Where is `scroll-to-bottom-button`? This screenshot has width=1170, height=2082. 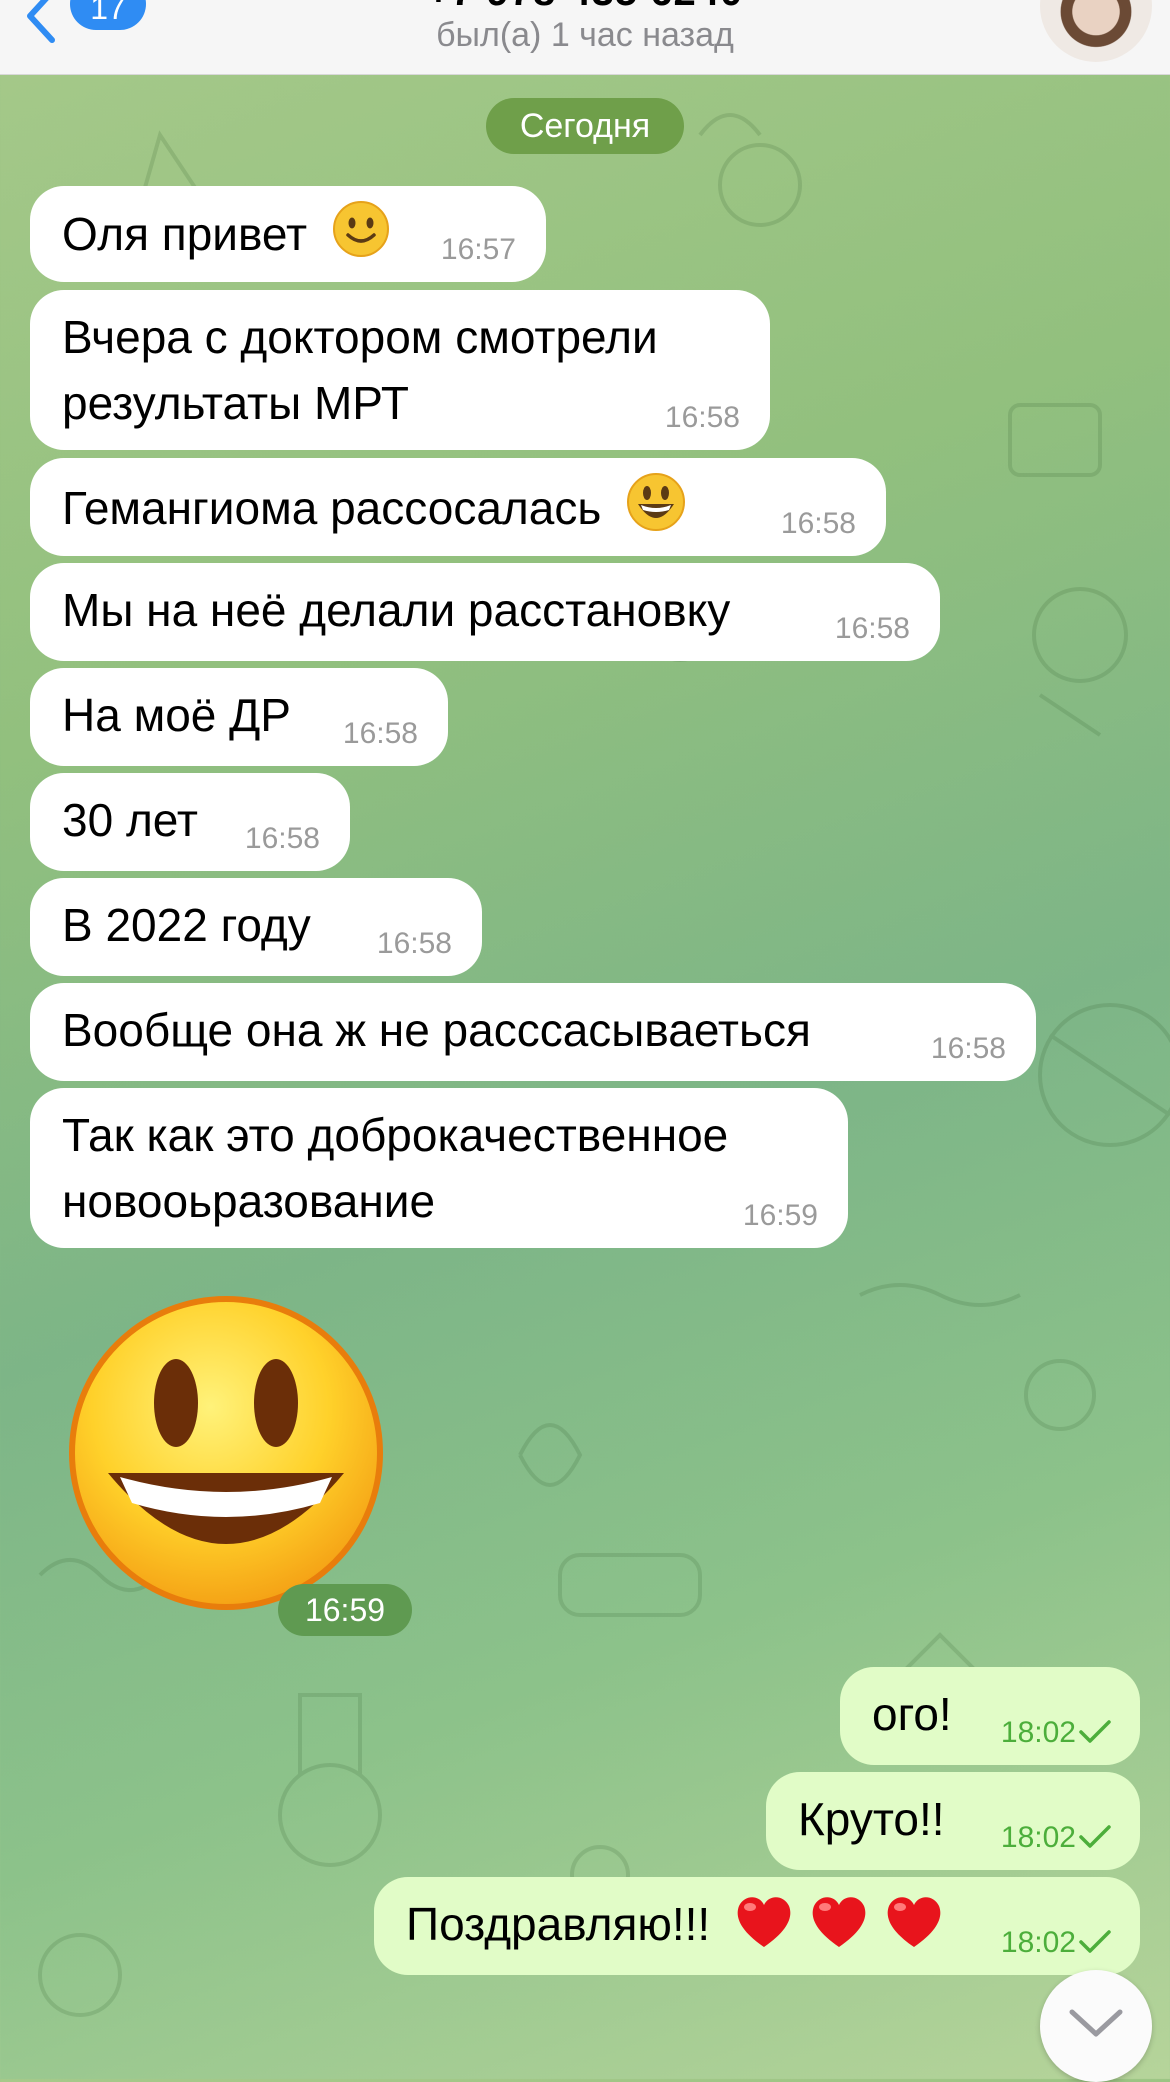
scroll-to-bottom-button is located at coordinates (1096, 2026).